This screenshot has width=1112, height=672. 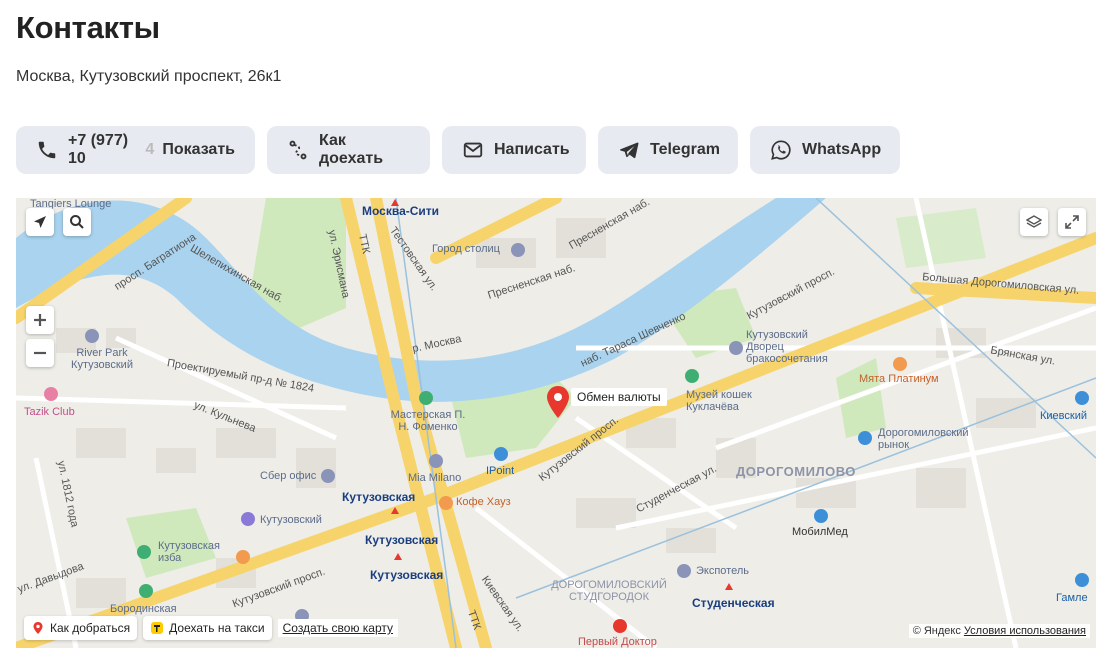 I want to click on phone-number-fade: 4, so click(x=150, y=149).